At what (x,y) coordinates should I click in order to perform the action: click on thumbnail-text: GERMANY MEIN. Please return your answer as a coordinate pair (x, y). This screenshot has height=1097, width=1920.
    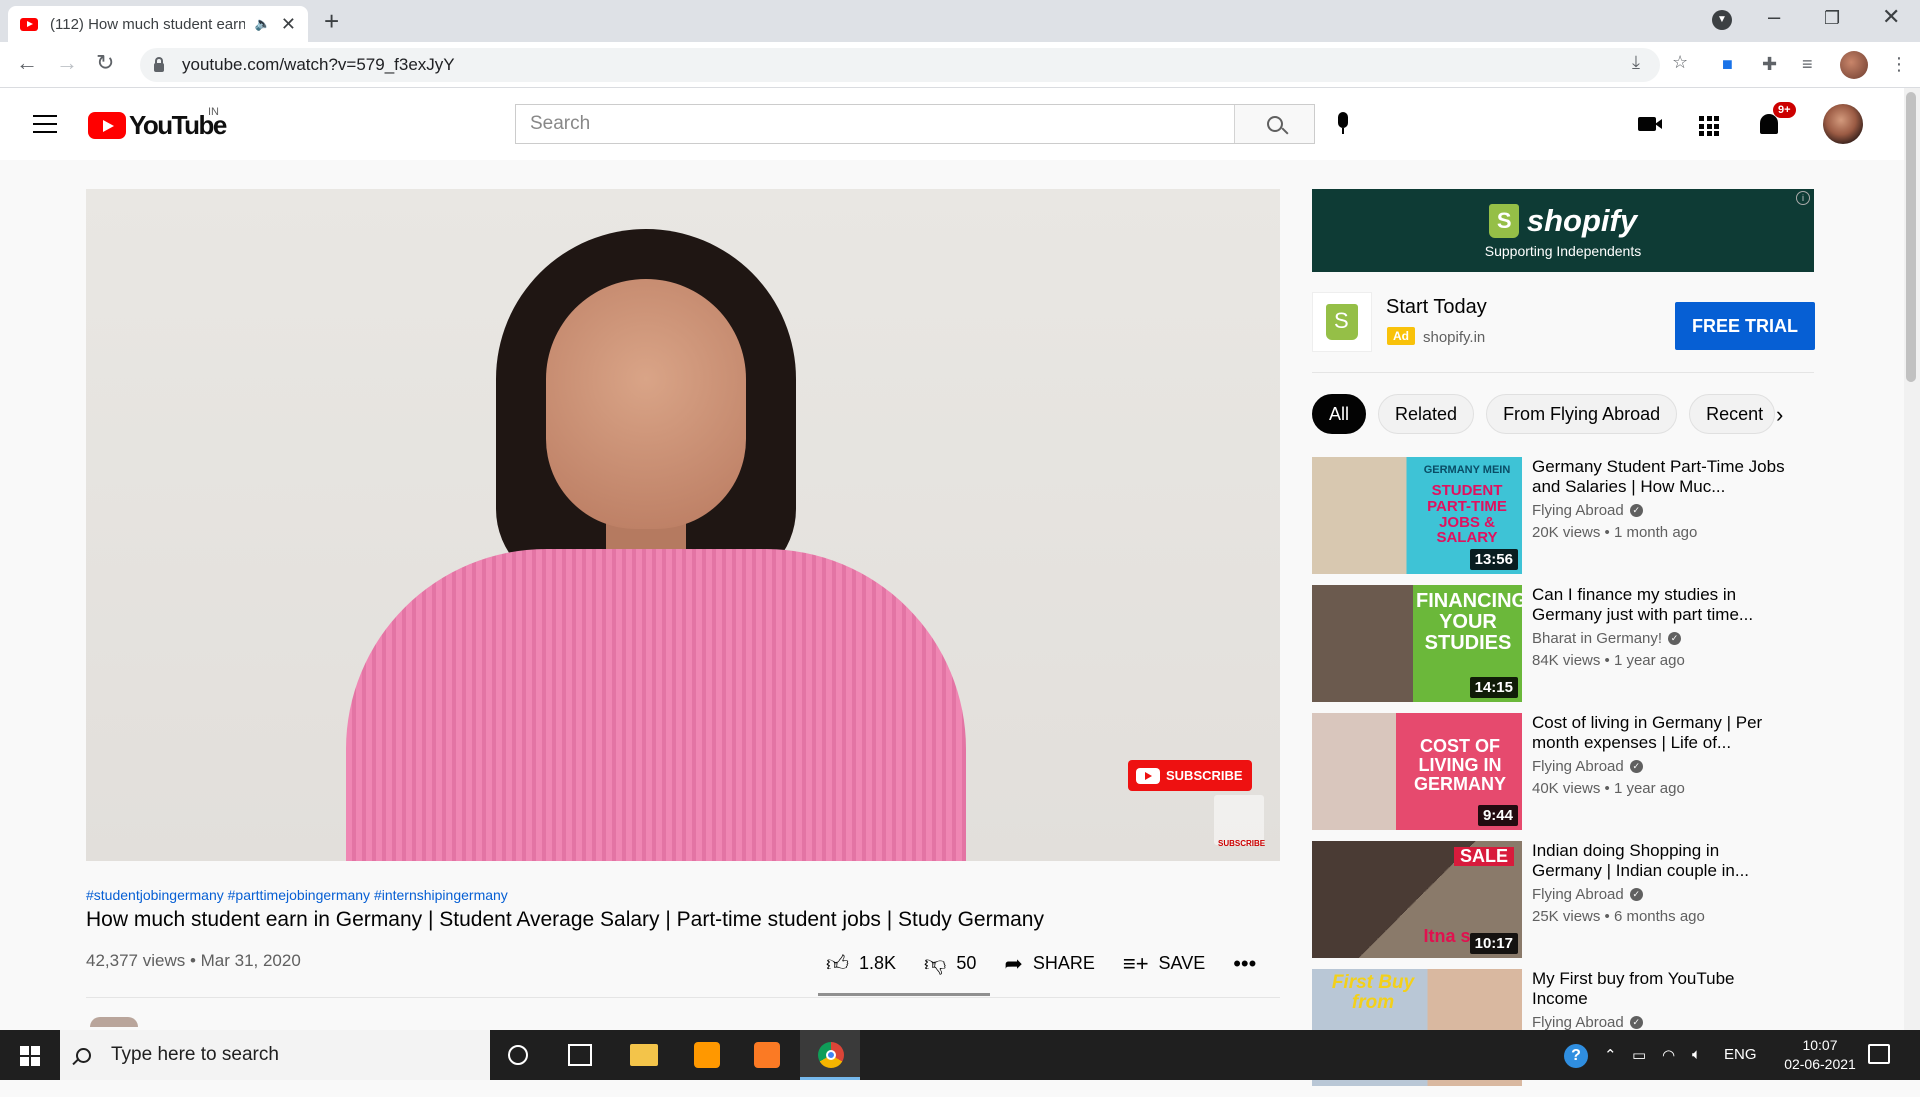
    Looking at the image, I should click on (1467, 470).